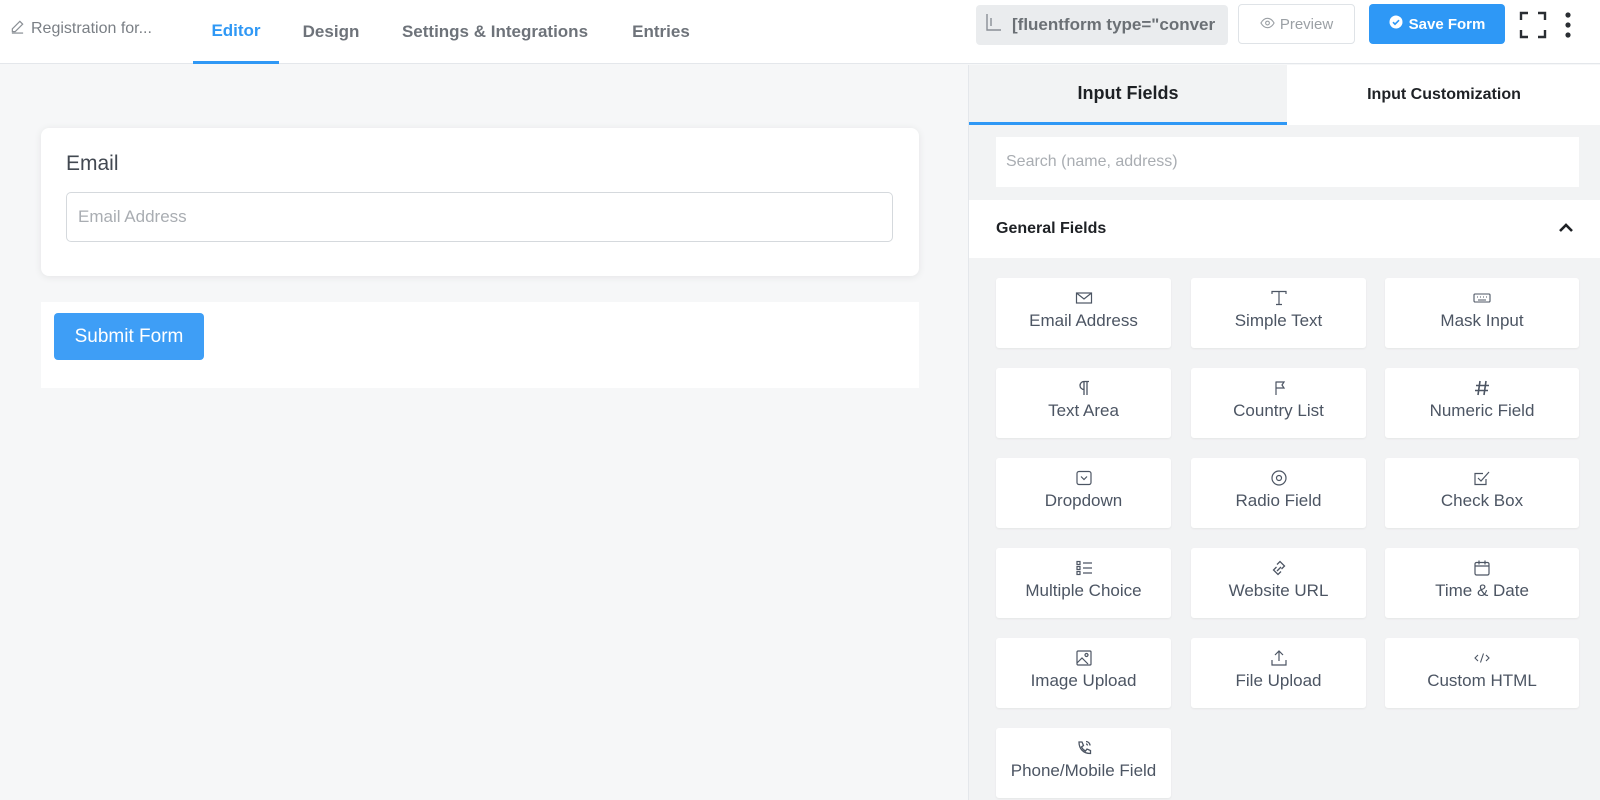 The height and width of the screenshot is (800, 1600). Describe the element at coordinates (1084, 658) in the screenshot. I see `image-icon` at that location.